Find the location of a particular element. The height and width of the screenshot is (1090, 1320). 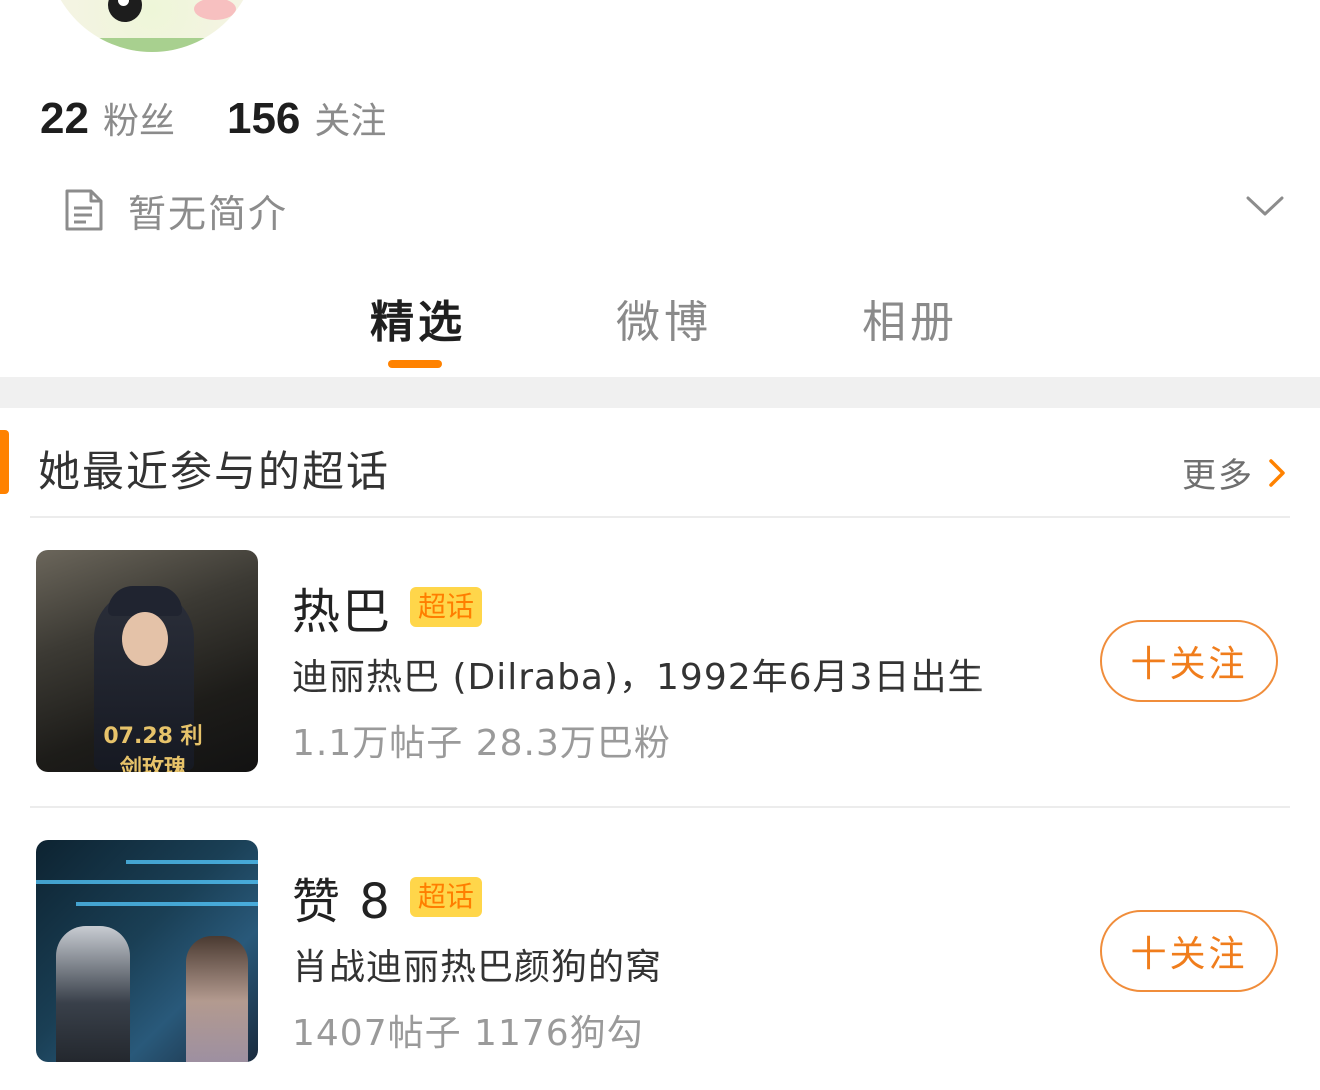

topic-stats: 1.1万帖子 28.3万巴粉 is located at coordinates (481, 743).